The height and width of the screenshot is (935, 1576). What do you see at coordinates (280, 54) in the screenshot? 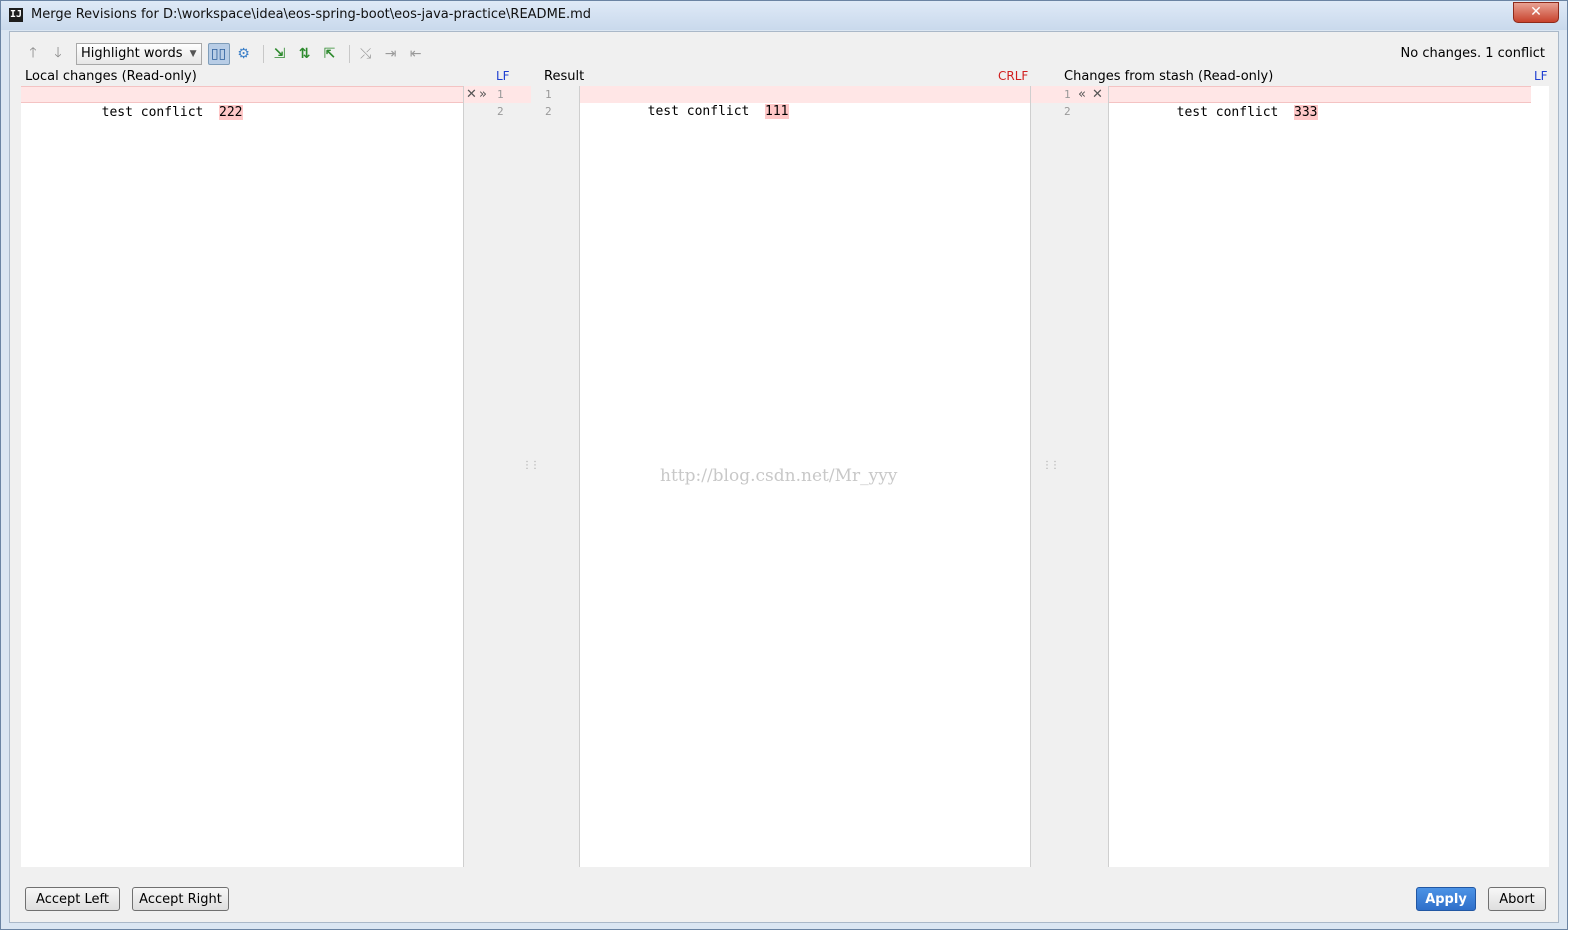
I see `apply-non-conflicting-left-icon: ⇲` at bounding box center [280, 54].